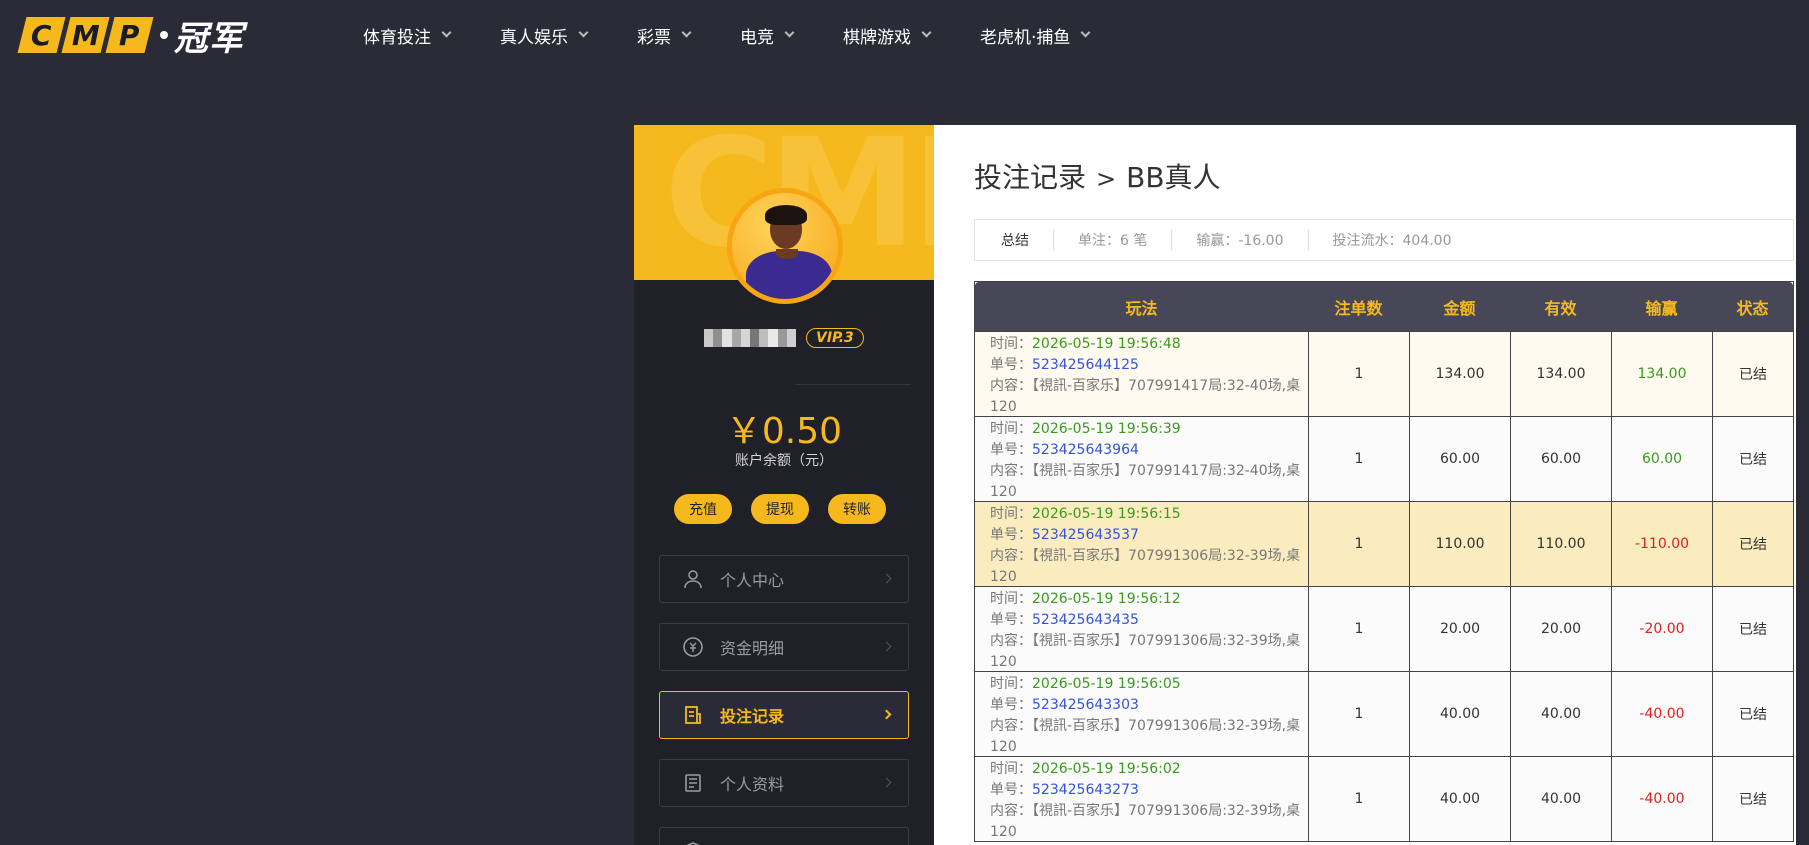 The width and height of the screenshot is (1809, 845). Describe the element at coordinates (1661, 544) in the screenshot. I see `bet-winloss: -110.00` at that location.